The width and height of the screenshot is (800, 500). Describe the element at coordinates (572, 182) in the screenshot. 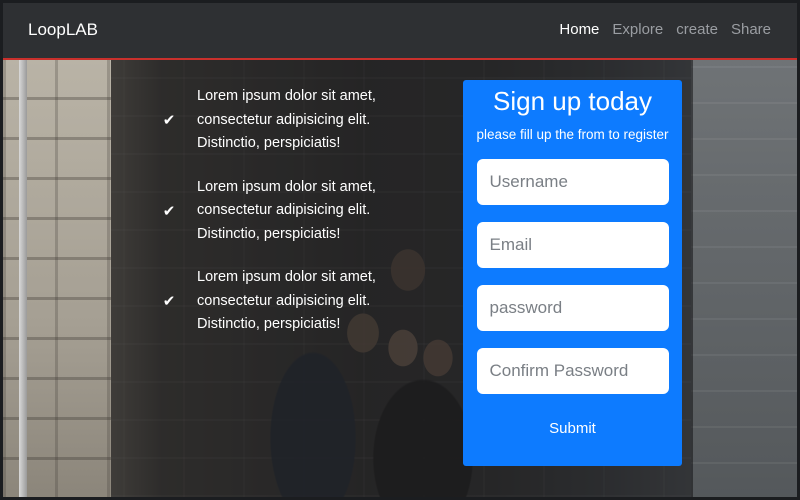

I see `username-input` at that location.